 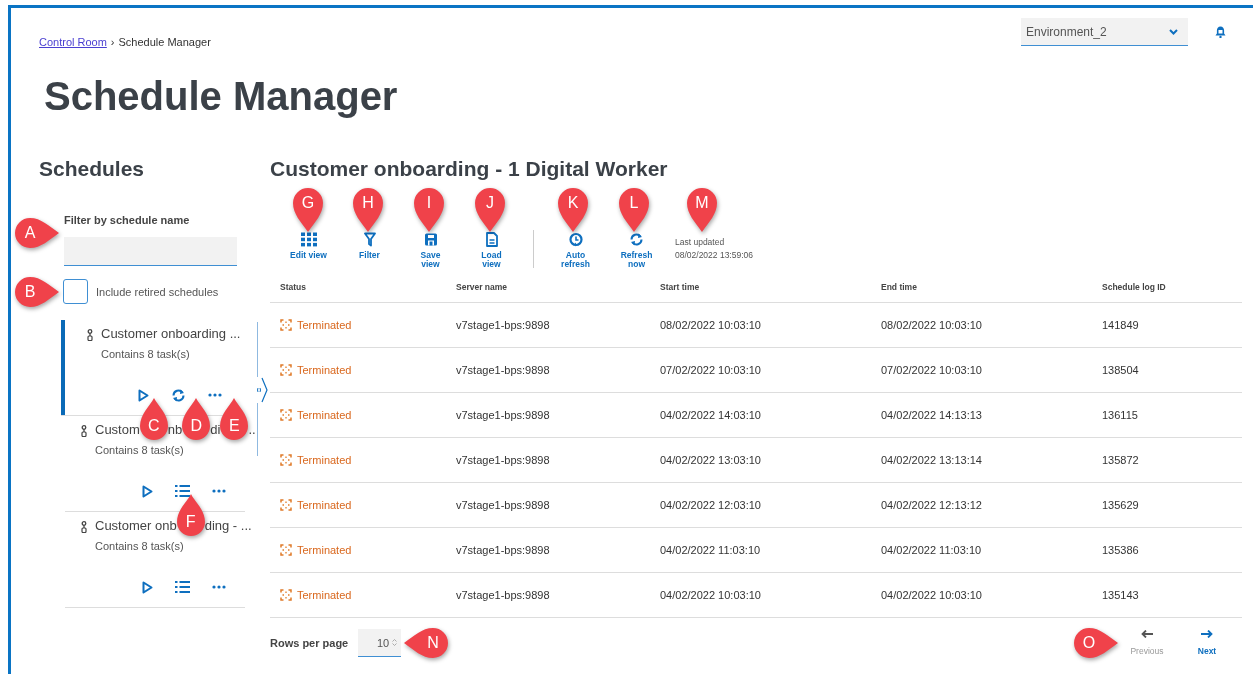 What do you see at coordinates (932, 415) in the screenshot?
I see `table-cell-text: 04/02/2022 14:13:13` at bounding box center [932, 415].